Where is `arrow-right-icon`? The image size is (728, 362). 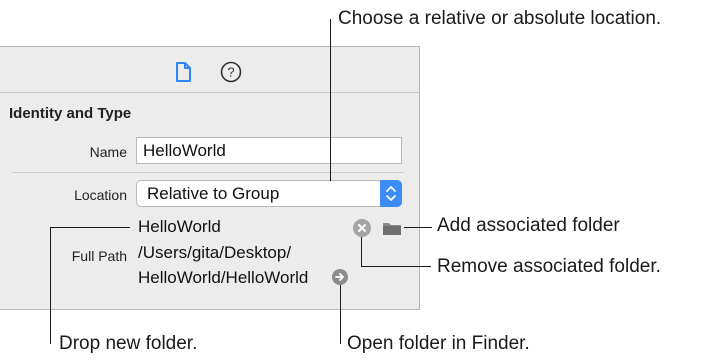 arrow-right-icon is located at coordinates (339, 277).